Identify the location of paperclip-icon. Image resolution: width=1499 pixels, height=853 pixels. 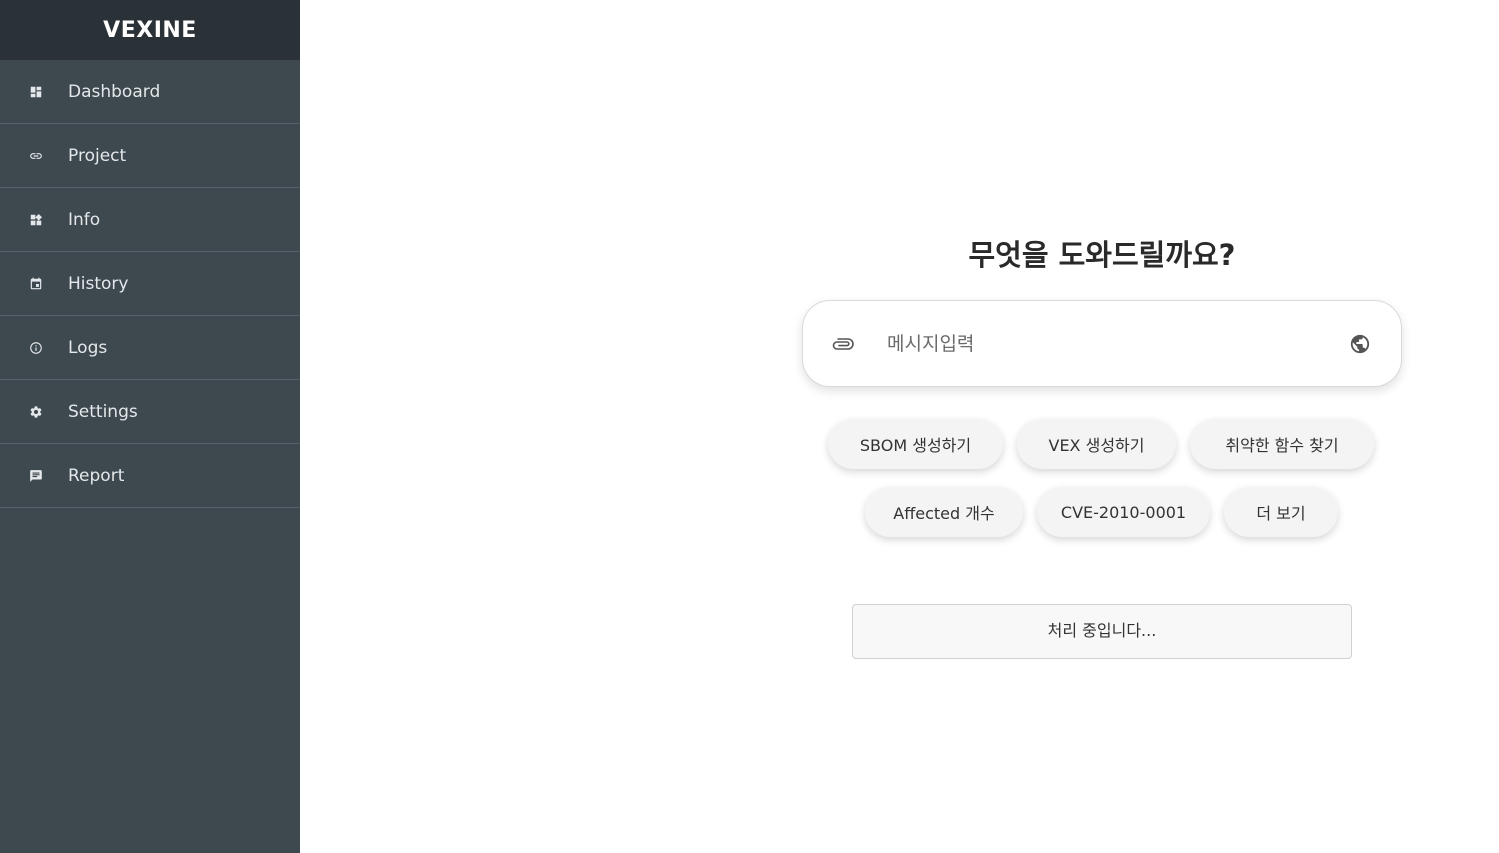
(843, 344).